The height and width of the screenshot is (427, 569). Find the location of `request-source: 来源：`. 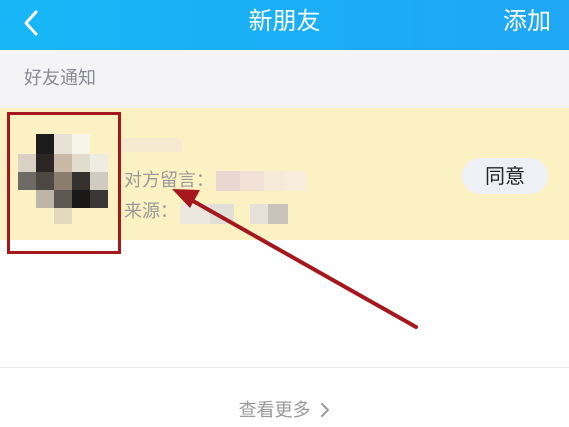

request-source: 来源： is located at coordinates (151, 212).